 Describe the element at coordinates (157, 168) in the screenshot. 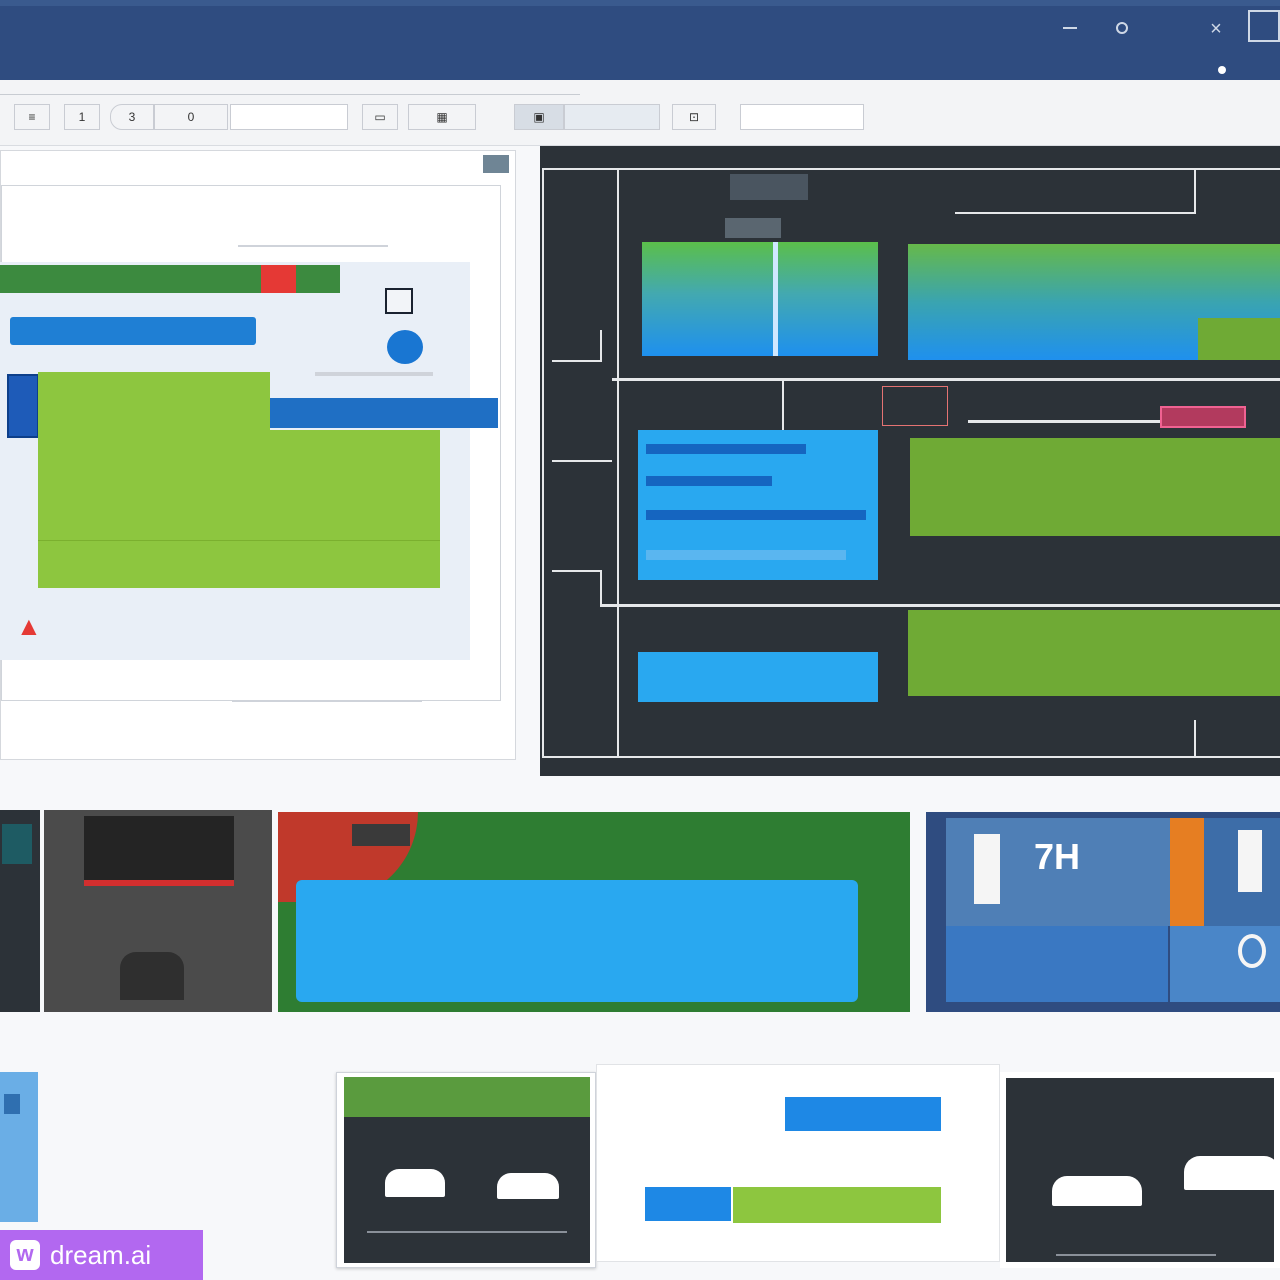

I see `left-panel-header` at that location.